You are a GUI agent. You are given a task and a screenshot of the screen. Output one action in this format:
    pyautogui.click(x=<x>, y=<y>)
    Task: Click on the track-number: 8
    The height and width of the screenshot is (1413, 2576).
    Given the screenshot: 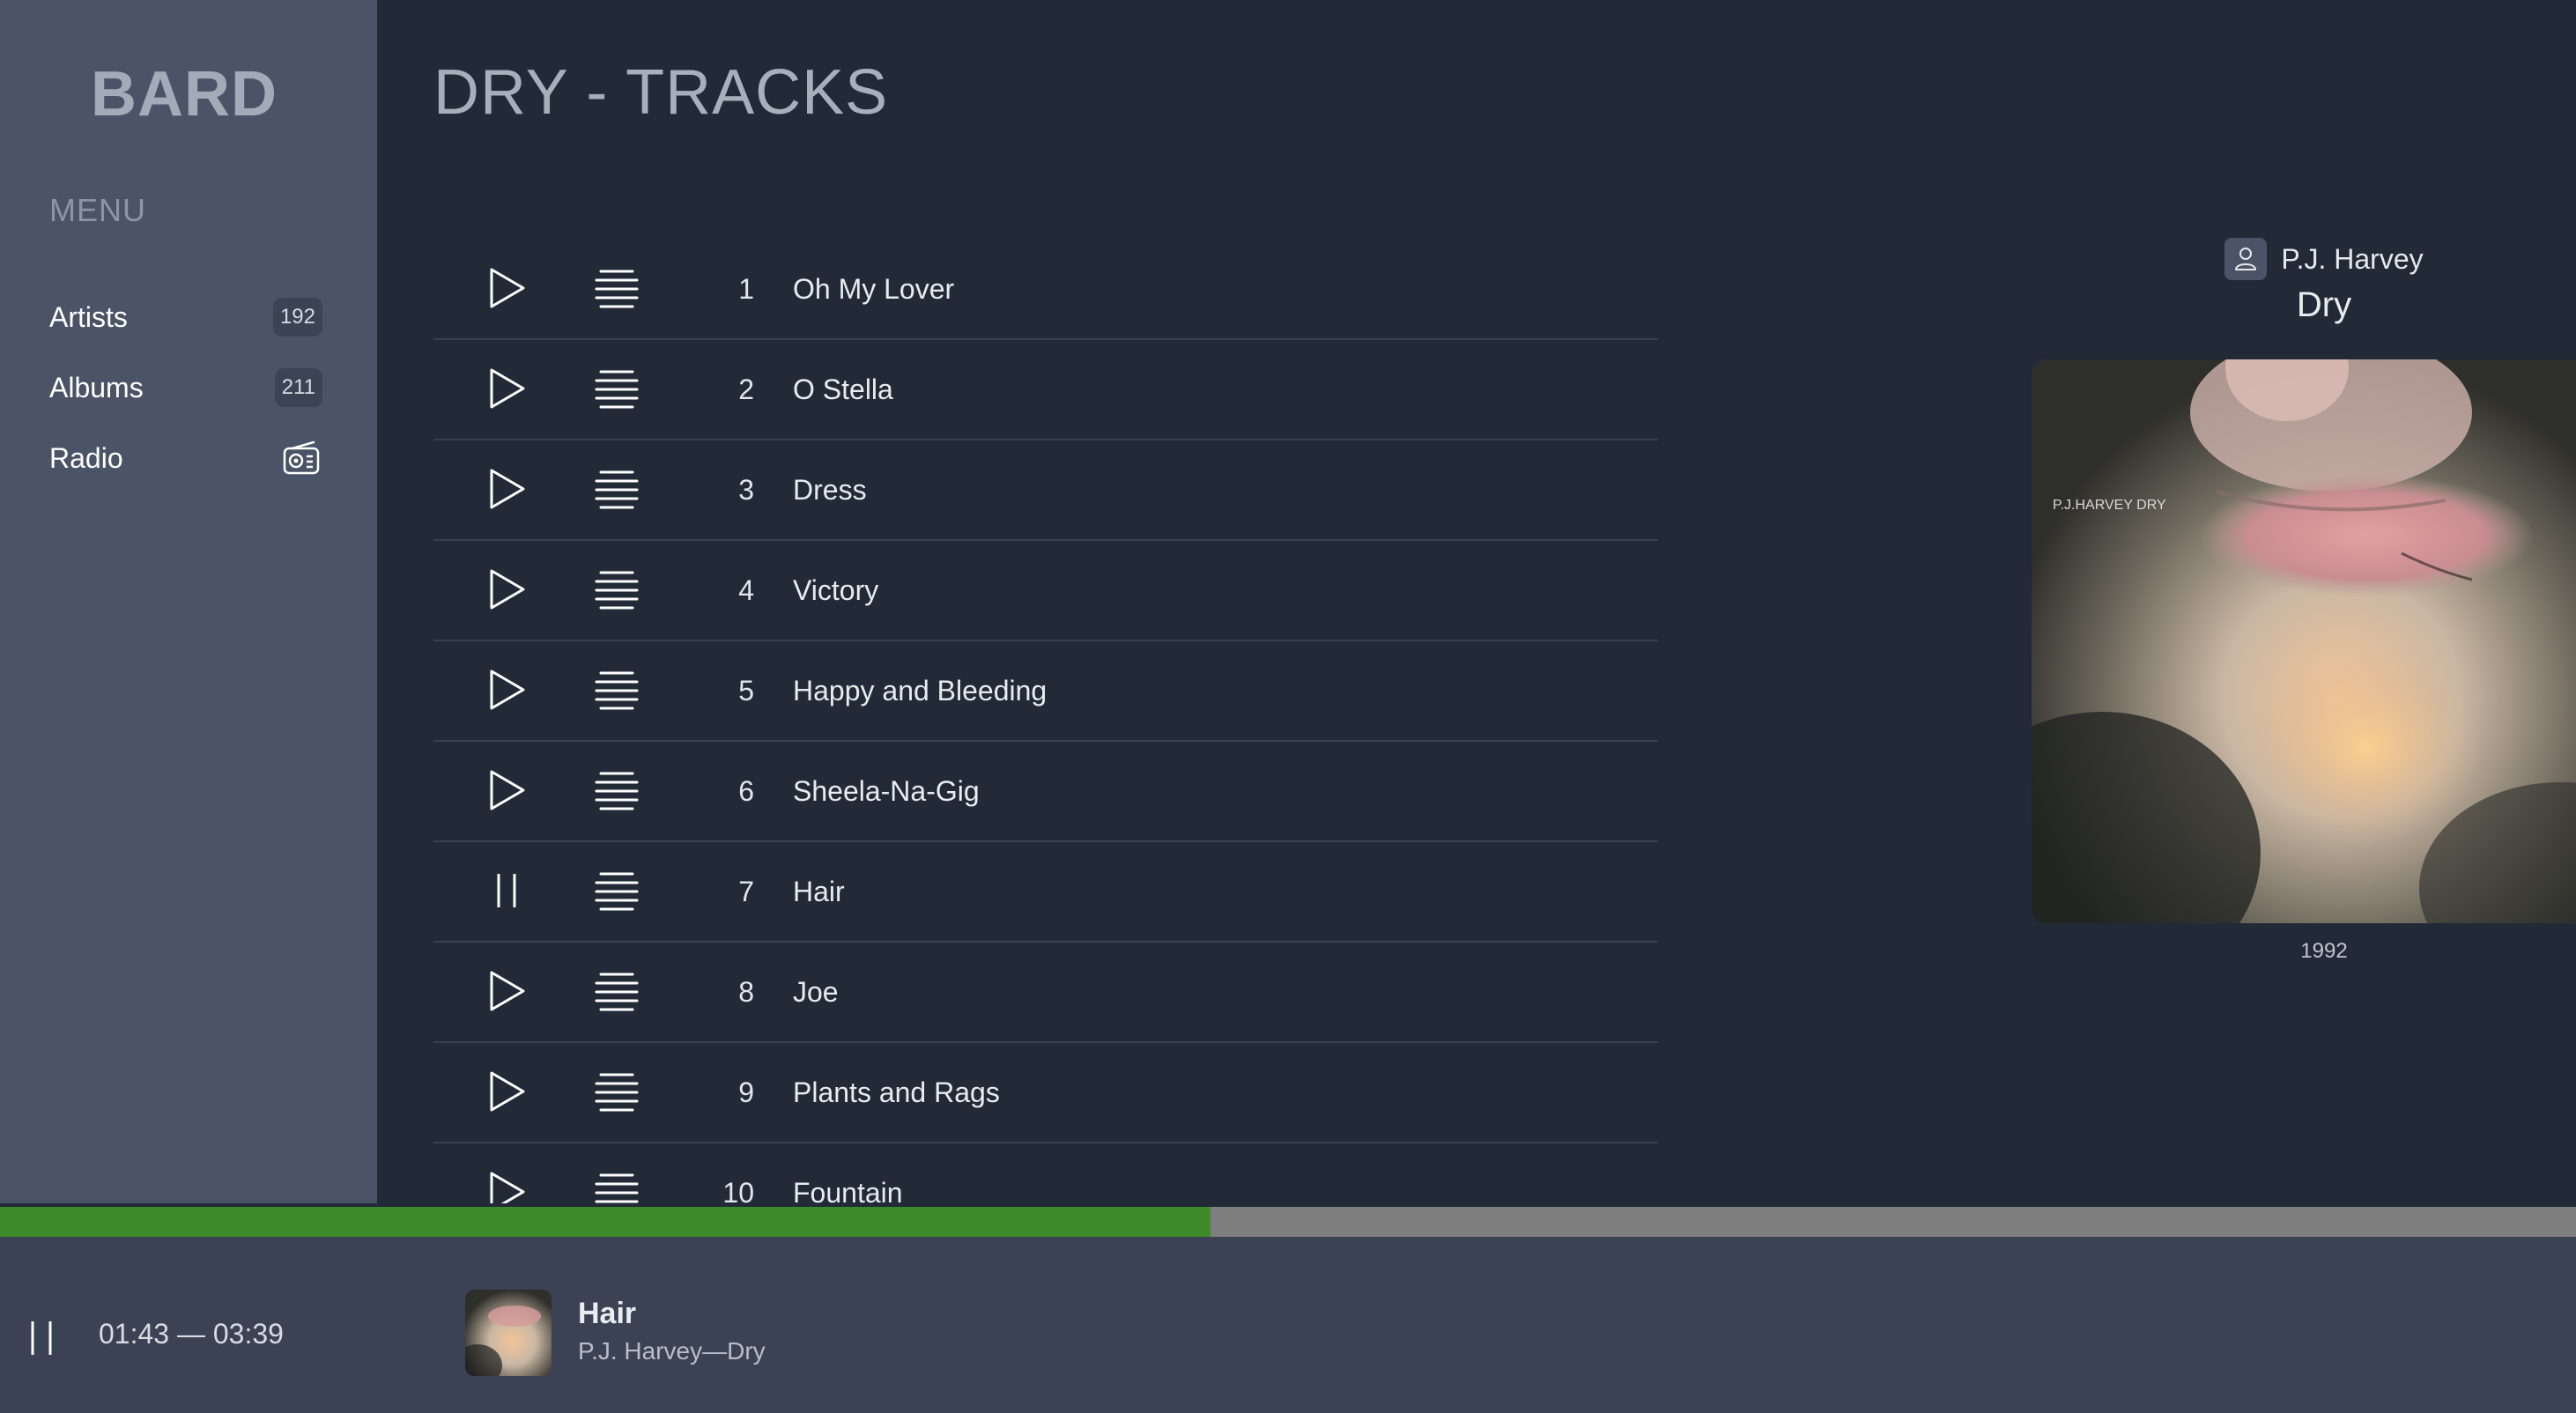 What is the action you would take?
    pyautogui.click(x=746, y=991)
    